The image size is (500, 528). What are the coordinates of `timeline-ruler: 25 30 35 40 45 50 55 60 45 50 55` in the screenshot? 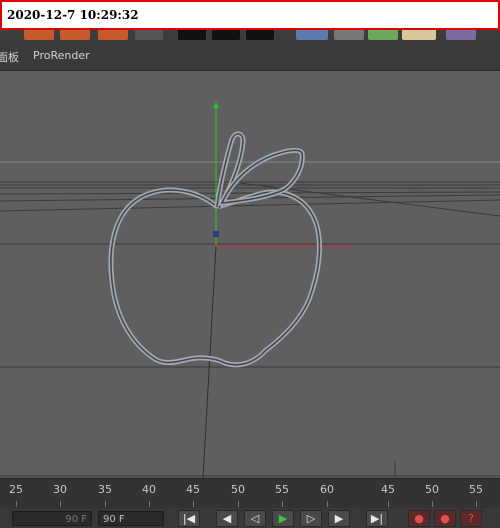 It's located at (250, 493).